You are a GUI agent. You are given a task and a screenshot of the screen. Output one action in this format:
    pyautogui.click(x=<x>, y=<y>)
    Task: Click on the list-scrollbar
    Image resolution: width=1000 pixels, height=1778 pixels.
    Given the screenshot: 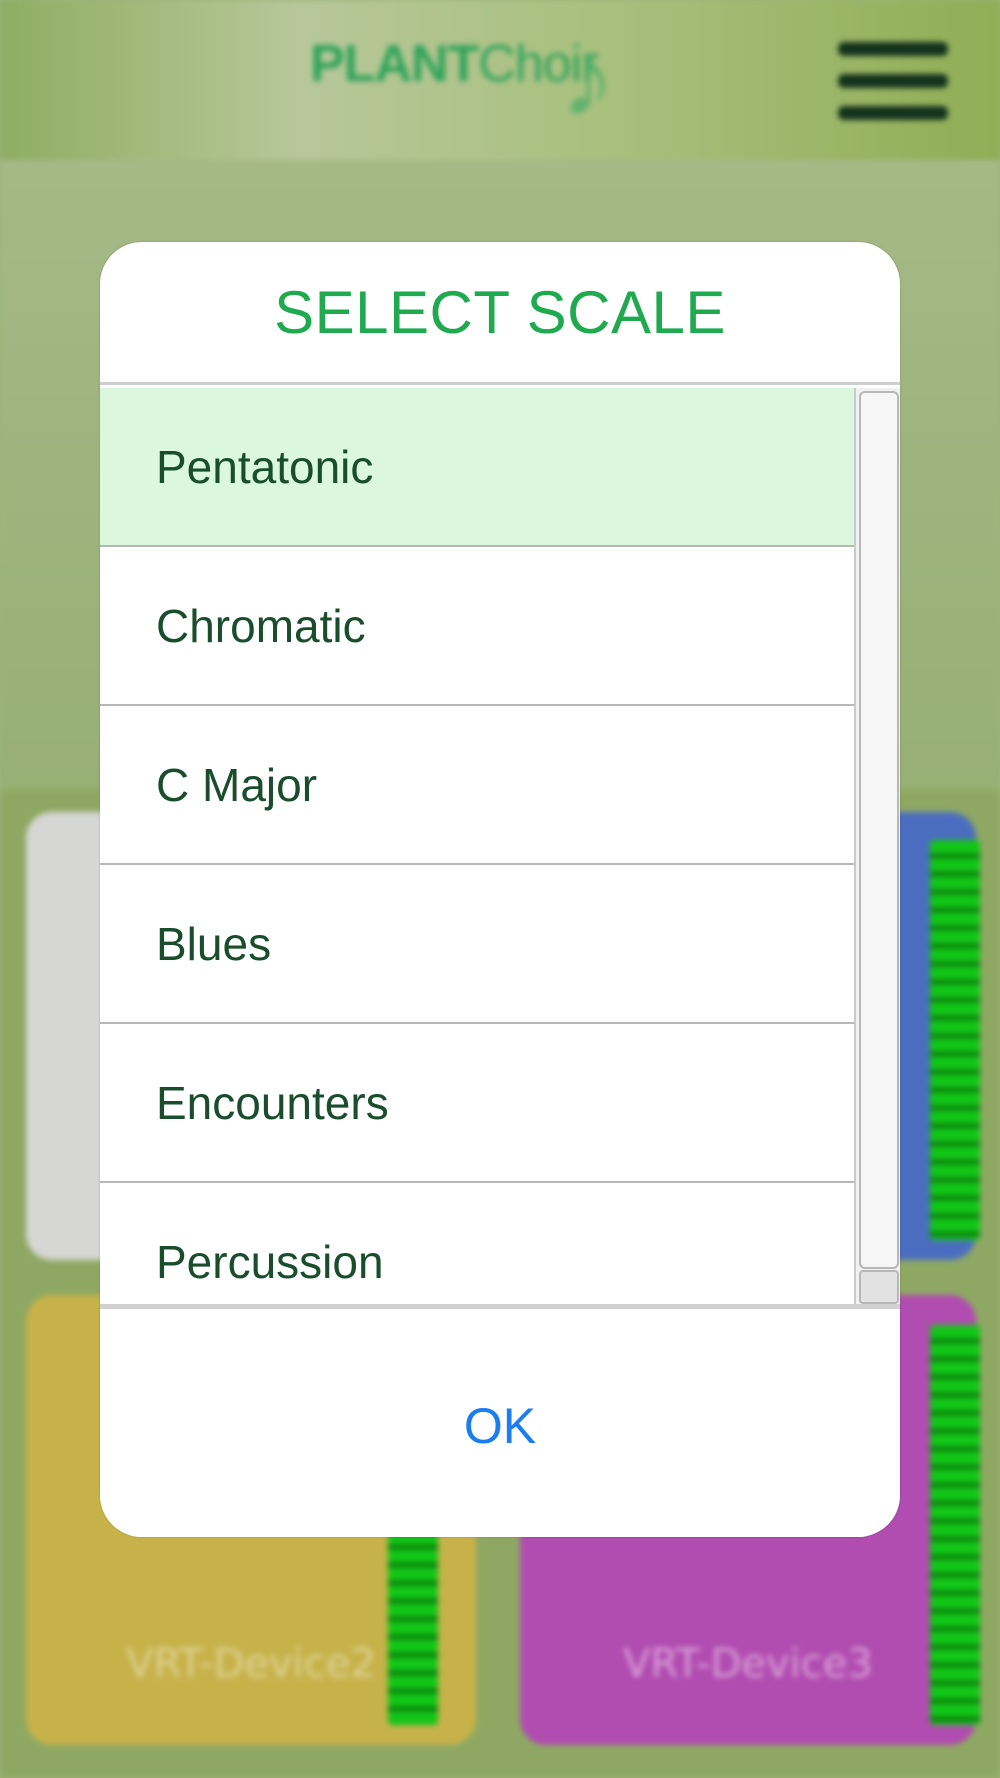 What is the action you would take?
    pyautogui.click(x=877, y=847)
    